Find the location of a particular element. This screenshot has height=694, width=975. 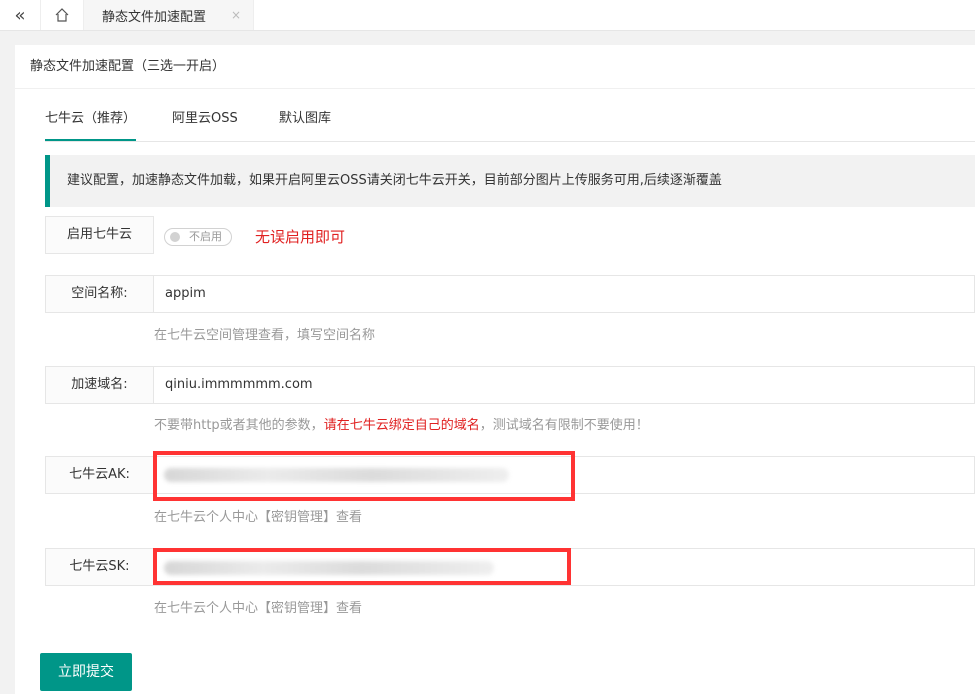

bucket-help: 在七牛云空间管理查看，填写空间名称 is located at coordinates (265, 335).